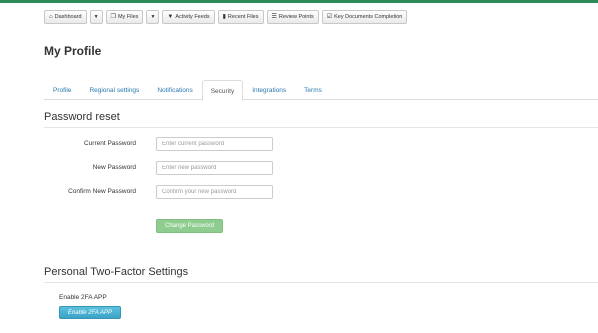 The image size is (598, 333). I want to click on new-password-label: New Password, so click(114, 167).